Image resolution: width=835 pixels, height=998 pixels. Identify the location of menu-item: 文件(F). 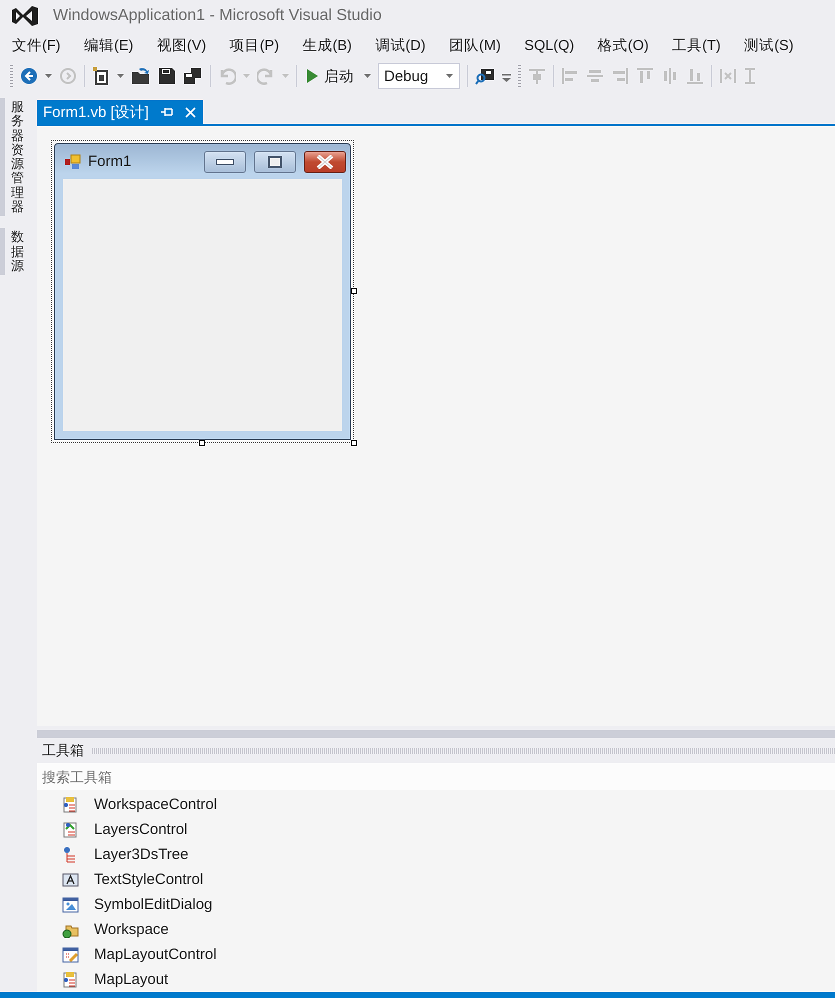
(36, 46).